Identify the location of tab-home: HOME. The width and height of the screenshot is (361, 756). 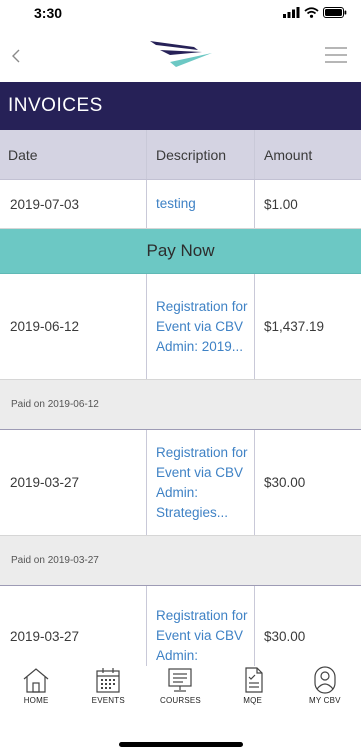
(36, 687).